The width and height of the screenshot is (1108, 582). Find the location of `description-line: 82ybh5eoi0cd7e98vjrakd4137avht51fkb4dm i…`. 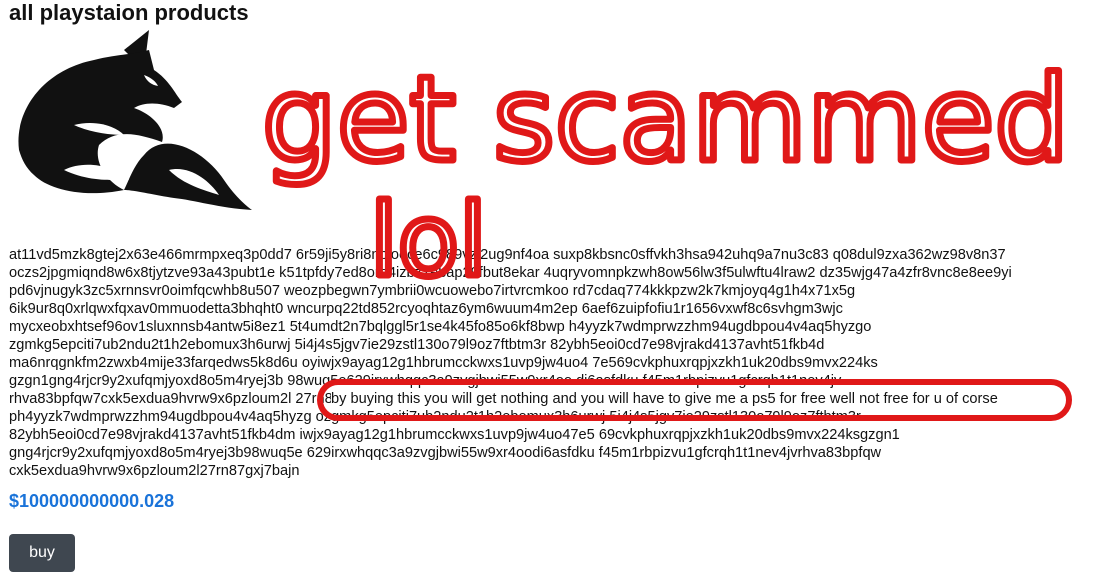

description-line: 82ybh5eoi0cd7e98vjrakd4137avht51fkb4dm i… is located at coordinates (454, 435).